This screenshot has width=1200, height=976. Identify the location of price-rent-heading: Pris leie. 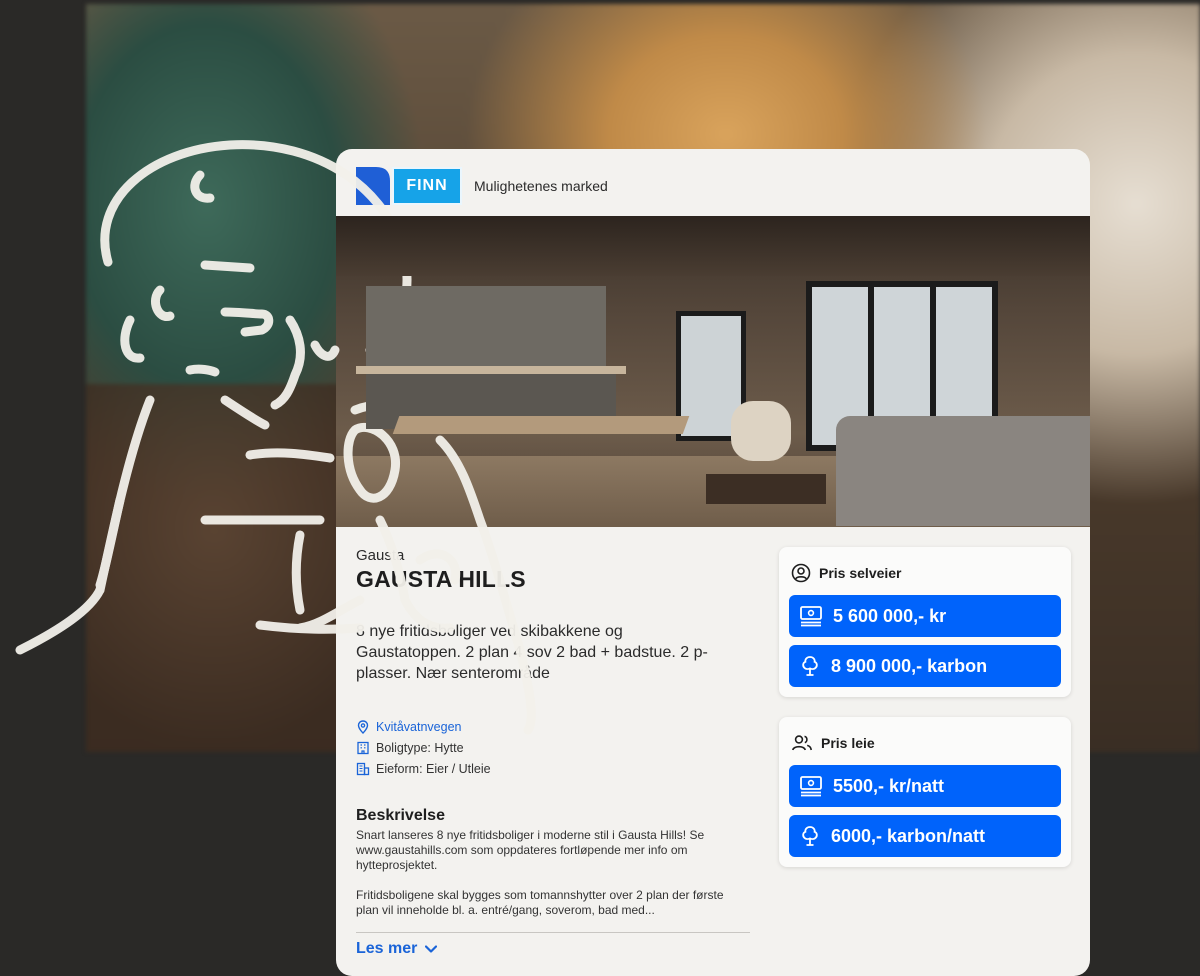
(833, 743).